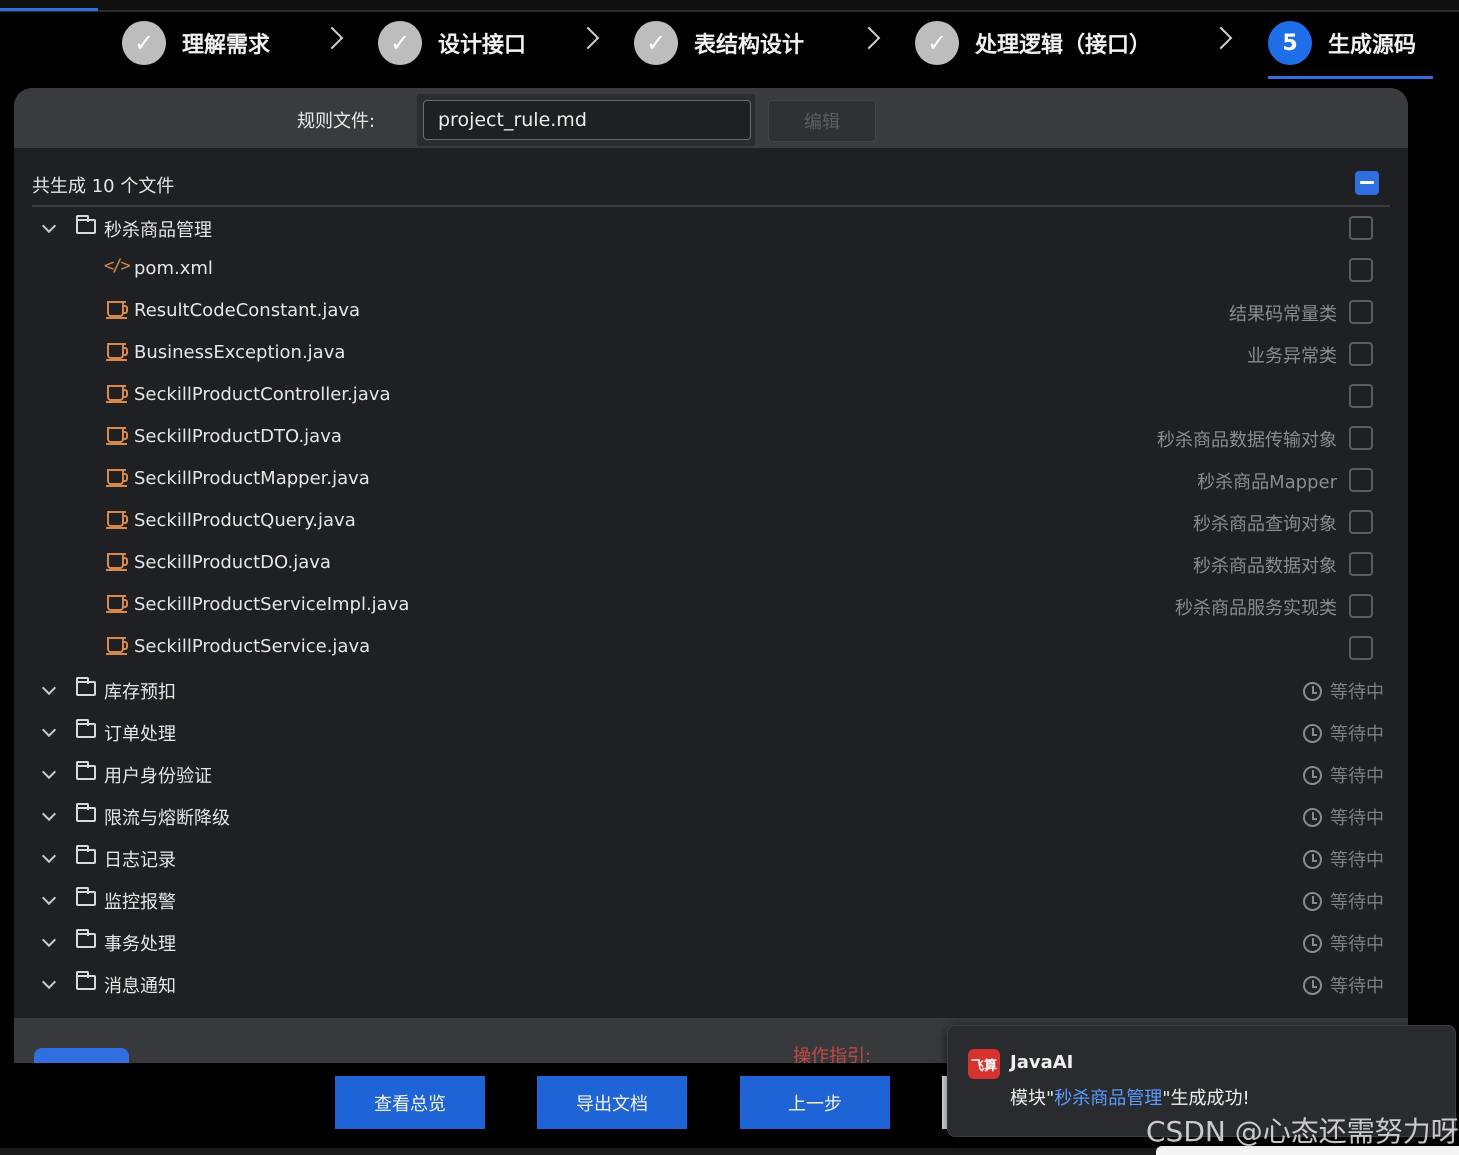 Image resolution: width=1459 pixels, height=1155 pixels. I want to click on module-name: 订单处理, so click(140, 734).